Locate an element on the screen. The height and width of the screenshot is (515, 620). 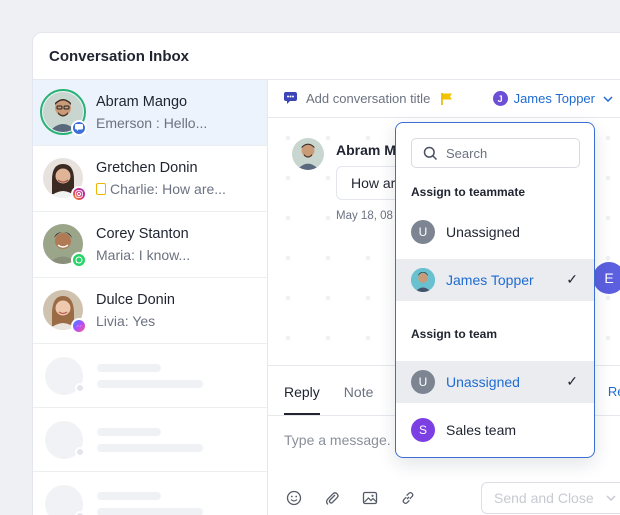
window-title: Conversation Inbox is located at coordinates (326, 56).